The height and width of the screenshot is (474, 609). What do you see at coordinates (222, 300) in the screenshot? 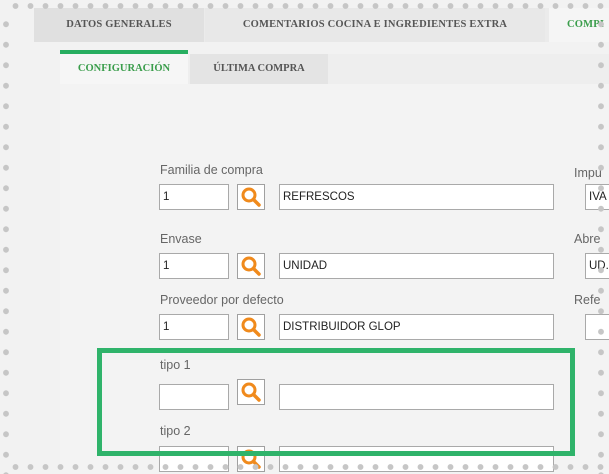
I see `proveedor-label: Proveedor por defecto` at bounding box center [222, 300].